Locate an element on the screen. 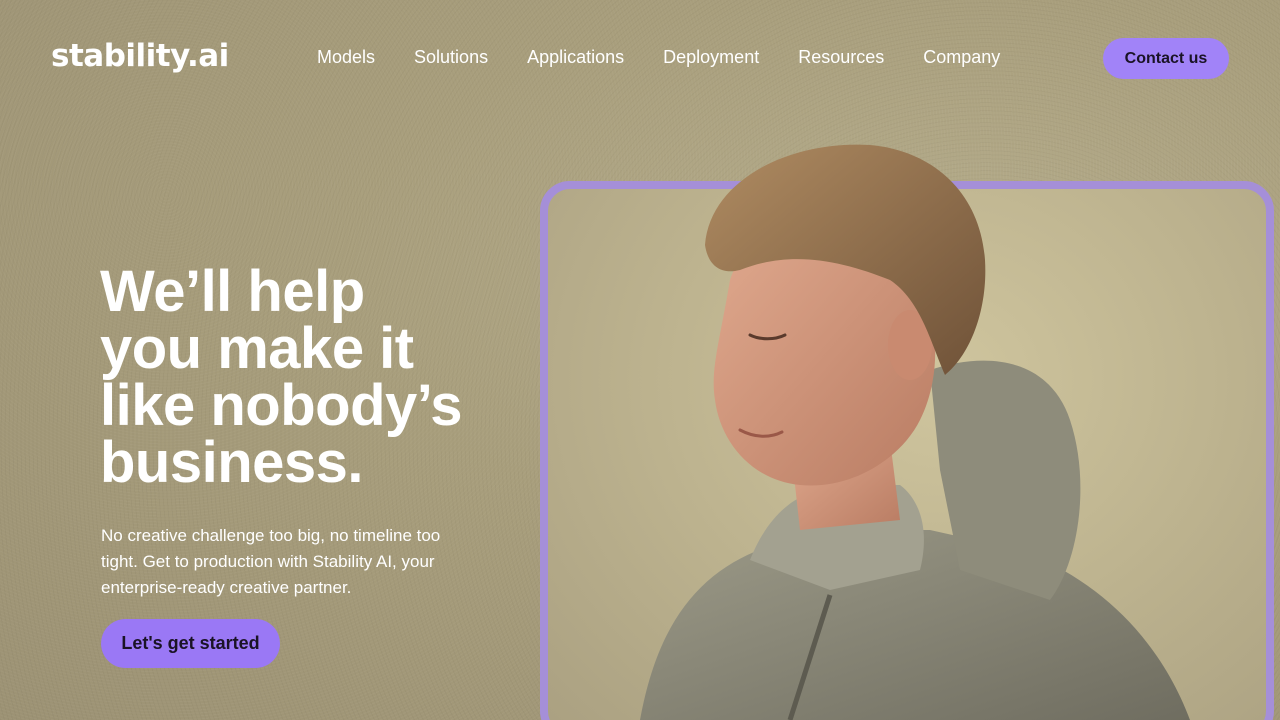 The width and height of the screenshot is (1280, 720). nav-item-models: Models is located at coordinates (346, 57).